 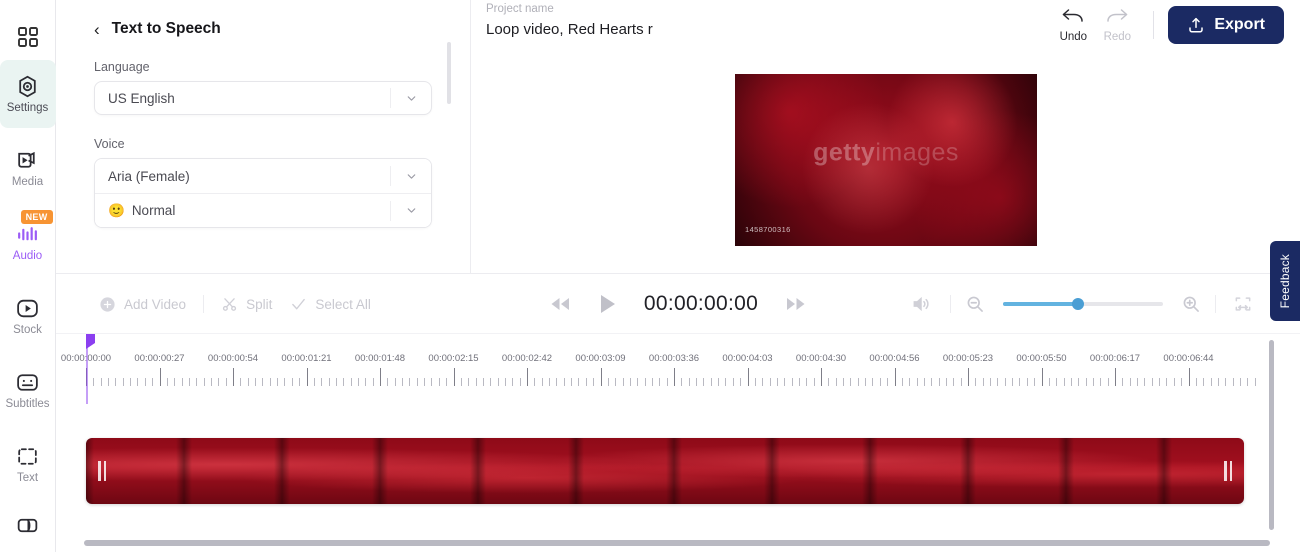 I want to click on zoom-slider, so click(x=1083, y=304).